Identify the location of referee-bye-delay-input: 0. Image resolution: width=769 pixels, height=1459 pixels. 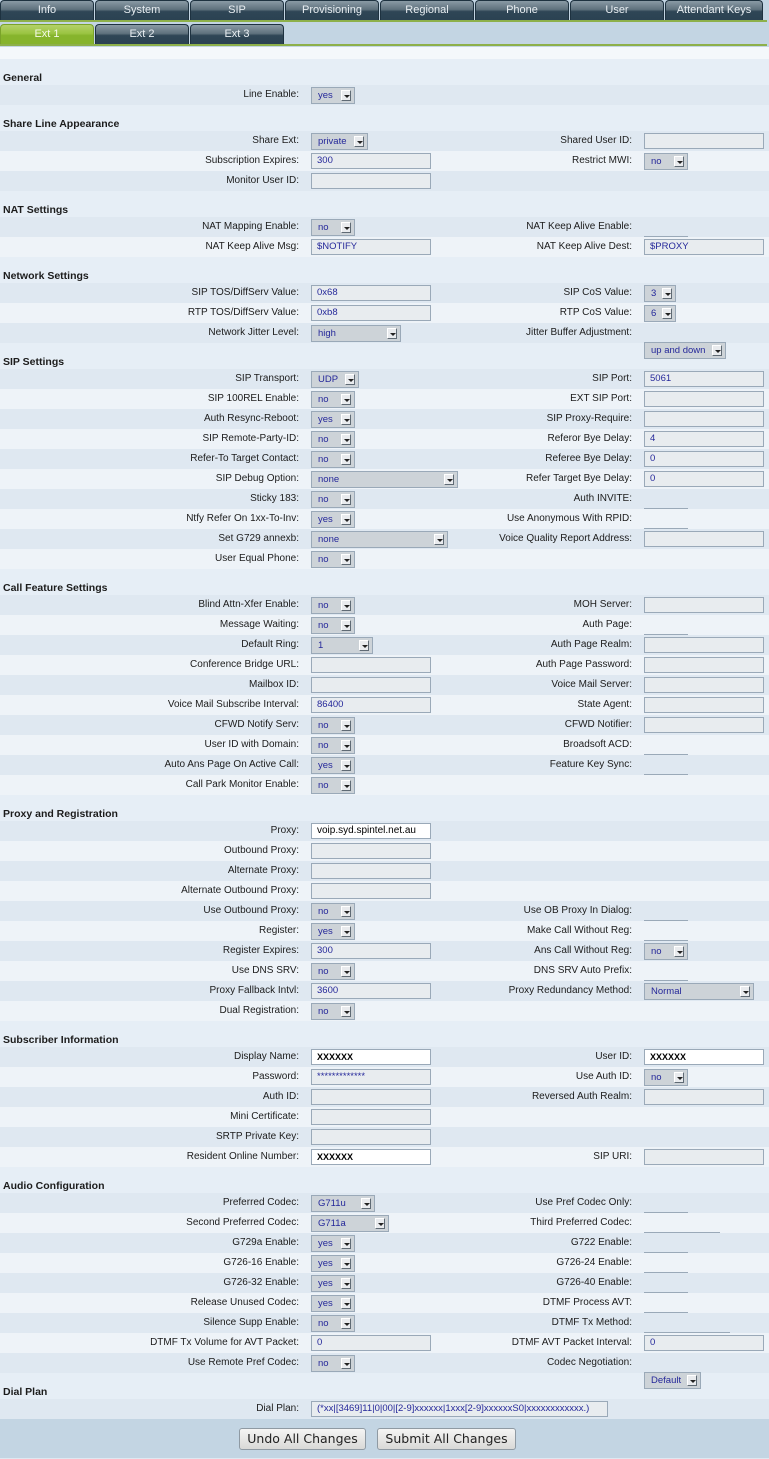
(704, 459).